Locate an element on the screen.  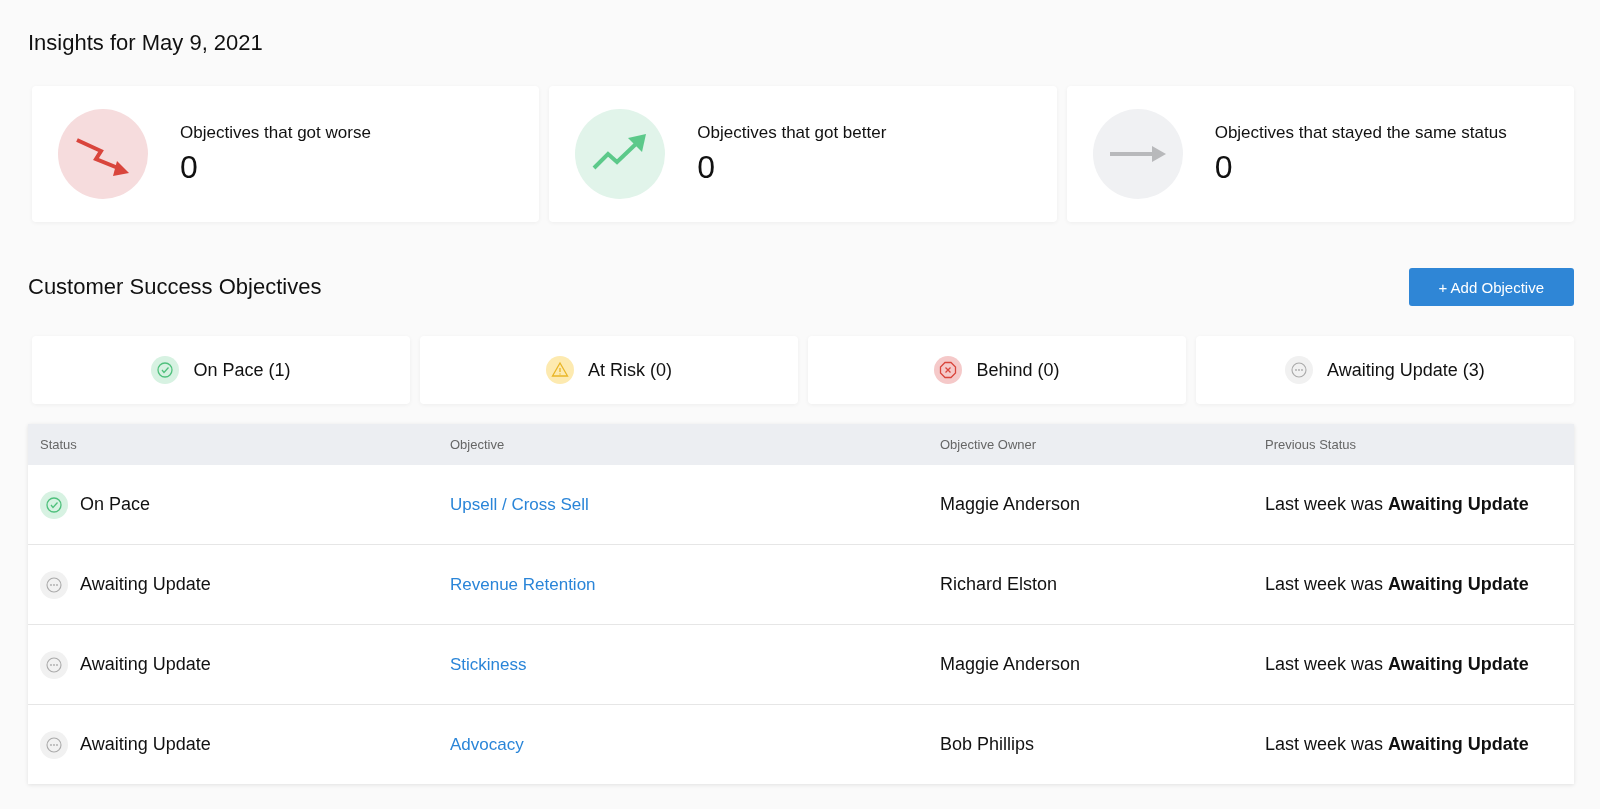
status-text: On Pace is located at coordinates (115, 504).